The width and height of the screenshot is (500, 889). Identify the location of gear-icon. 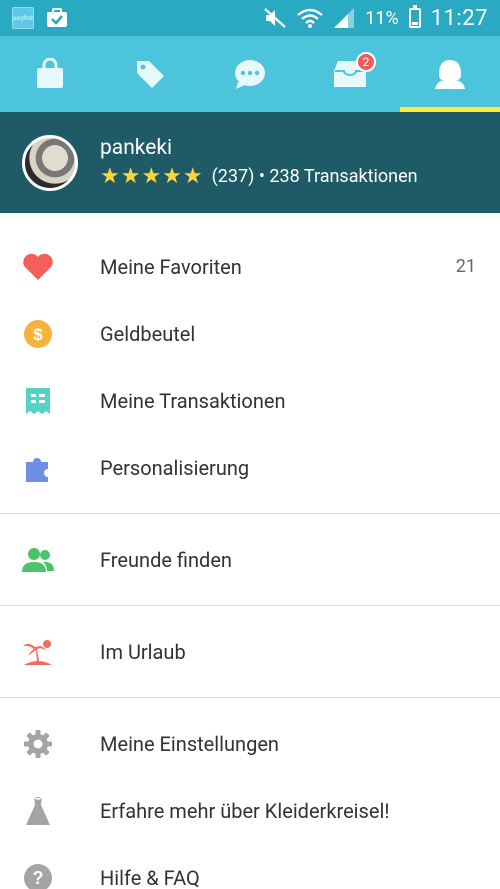
(38, 743).